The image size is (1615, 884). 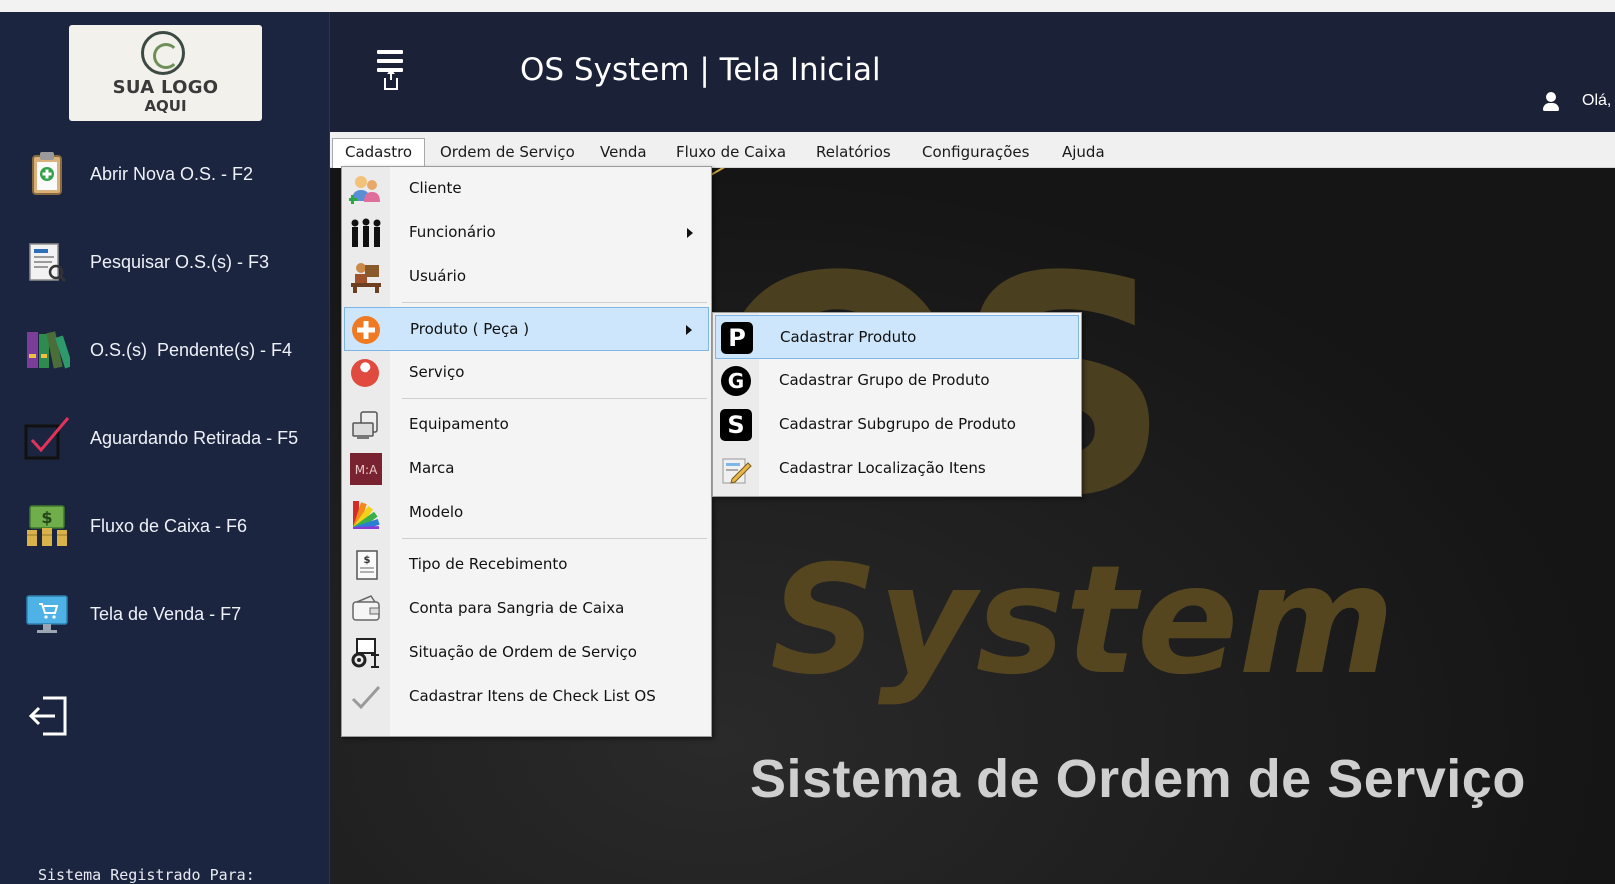 What do you see at coordinates (1597, 100) in the screenshot?
I see `user-greeting: Olá,` at bounding box center [1597, 100].